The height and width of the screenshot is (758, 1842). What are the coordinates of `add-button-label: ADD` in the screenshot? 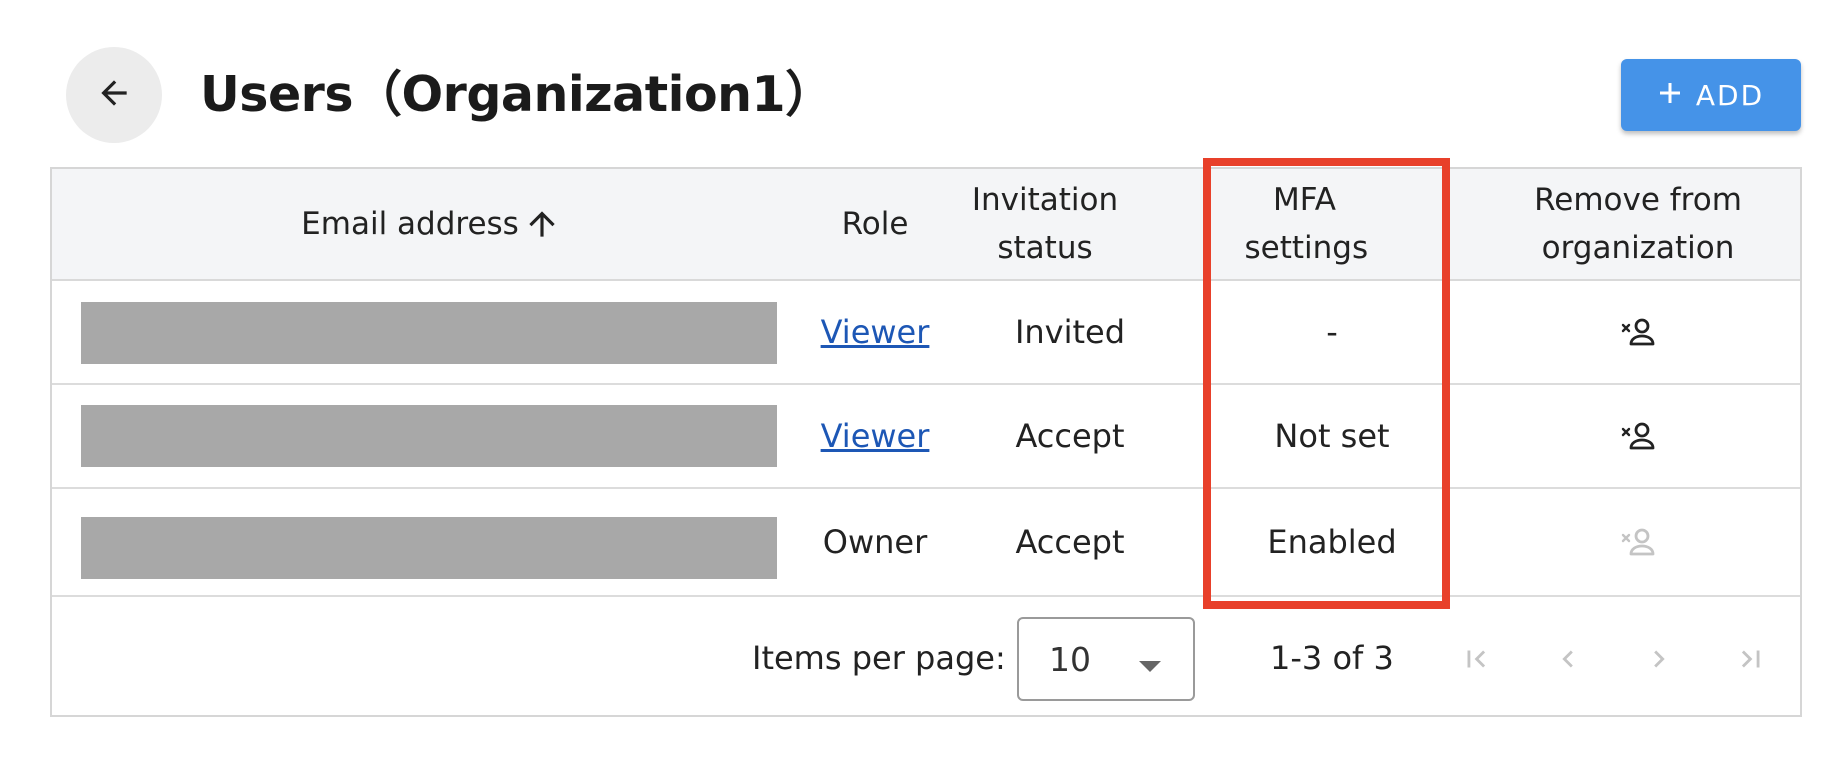 It's located at (1730, 95).